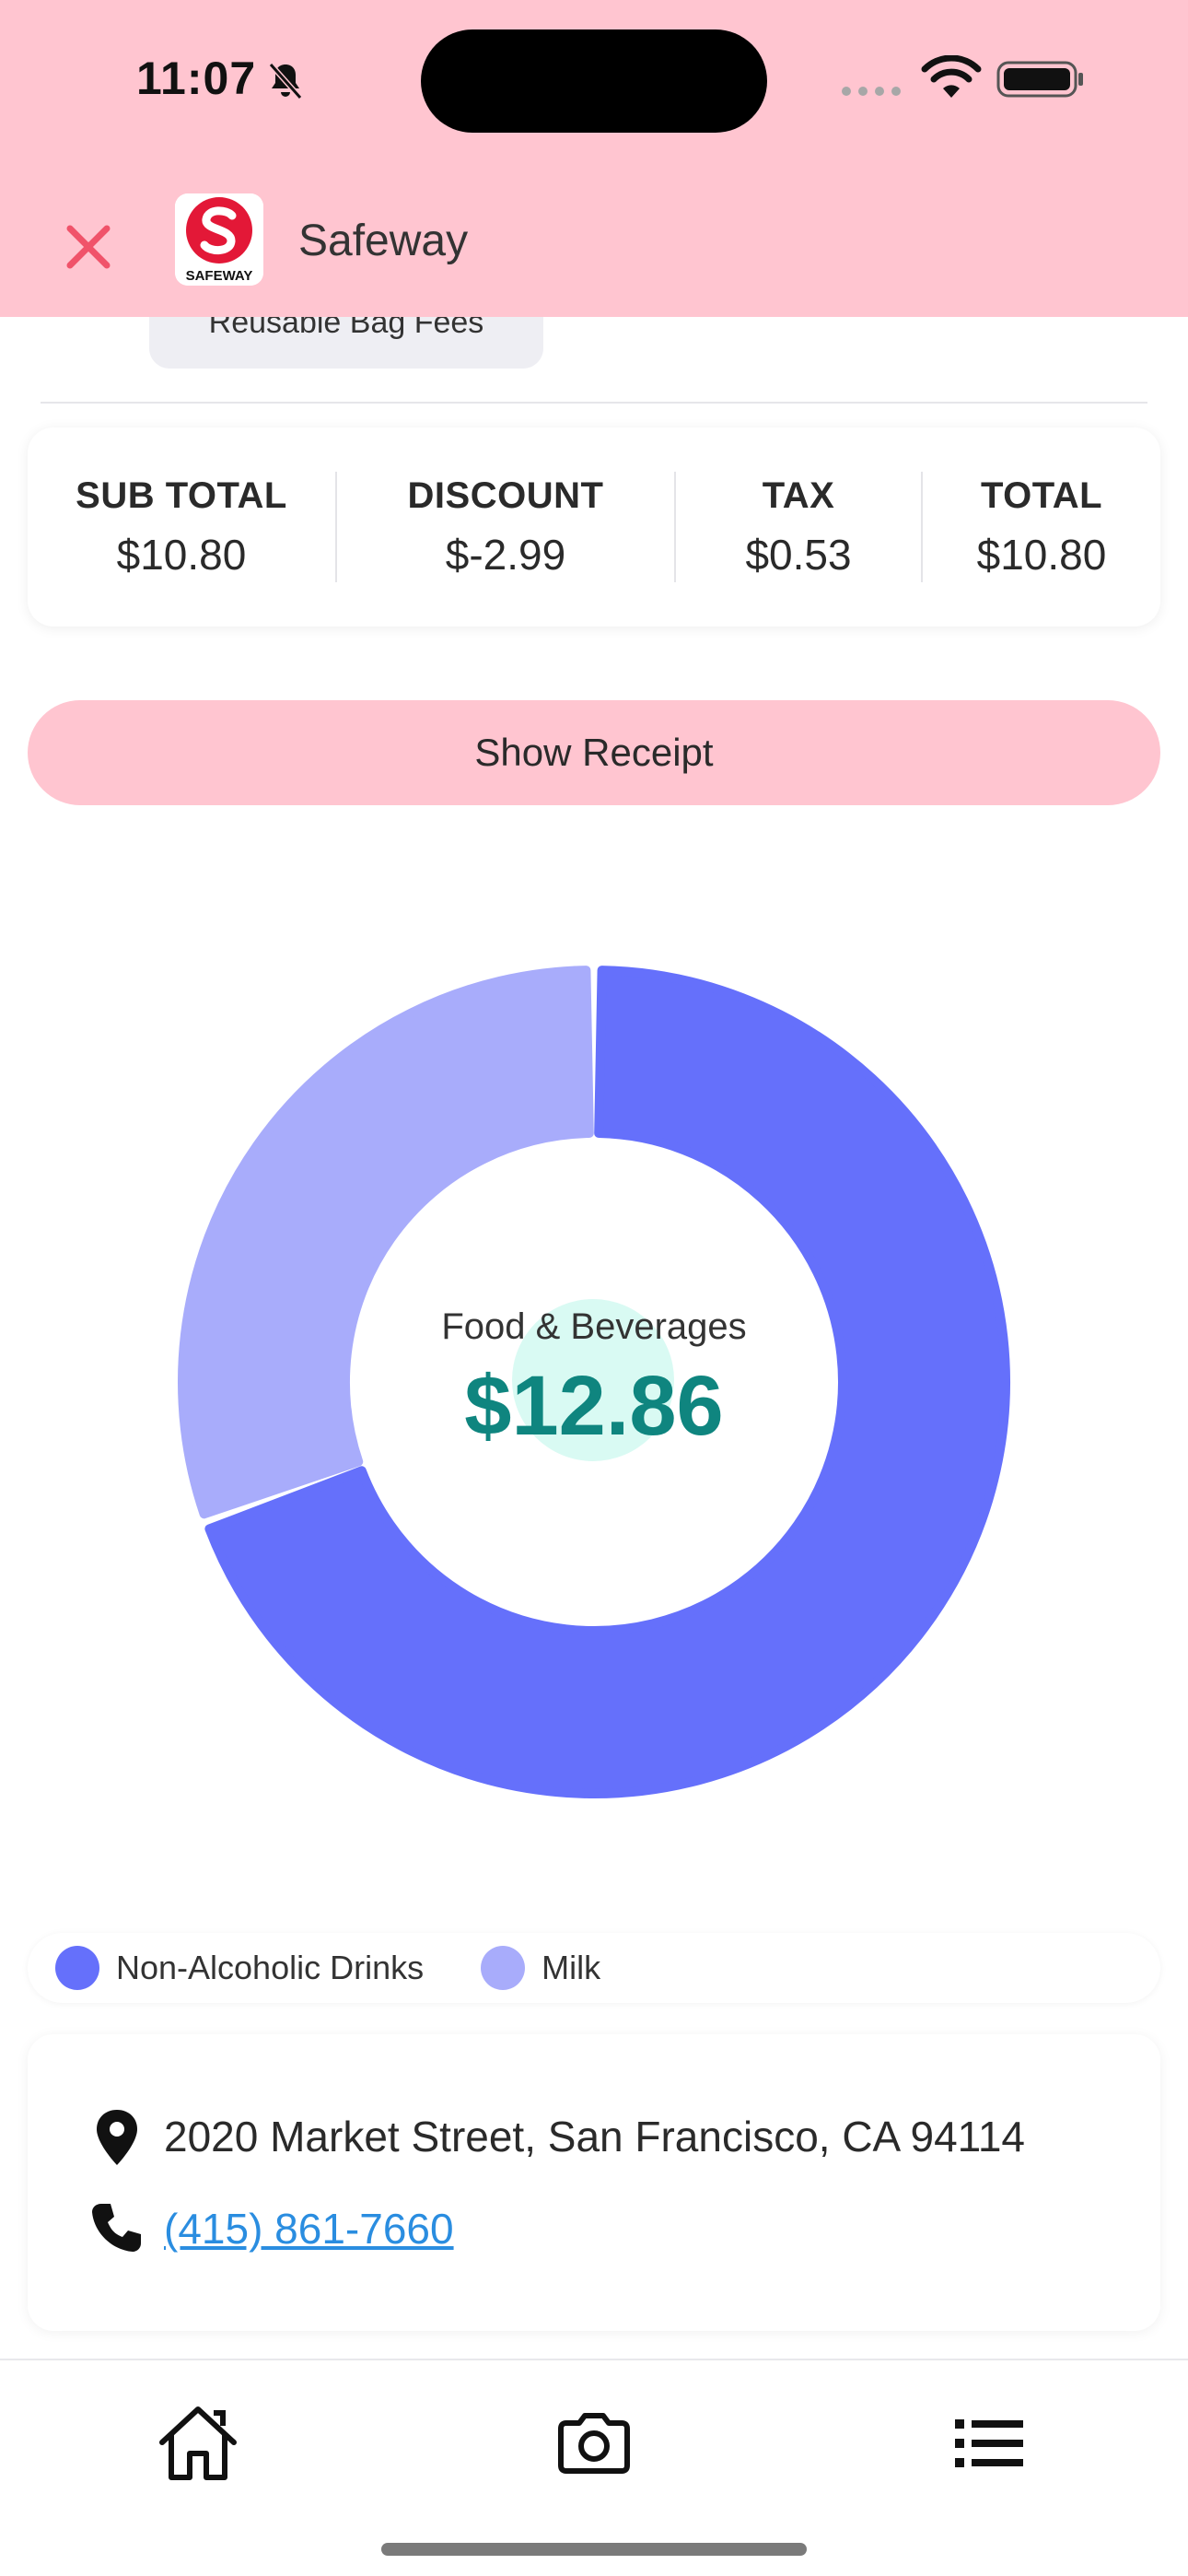 The image size is (1188, 2576). I want to click on close-icon, so click(88, 247).